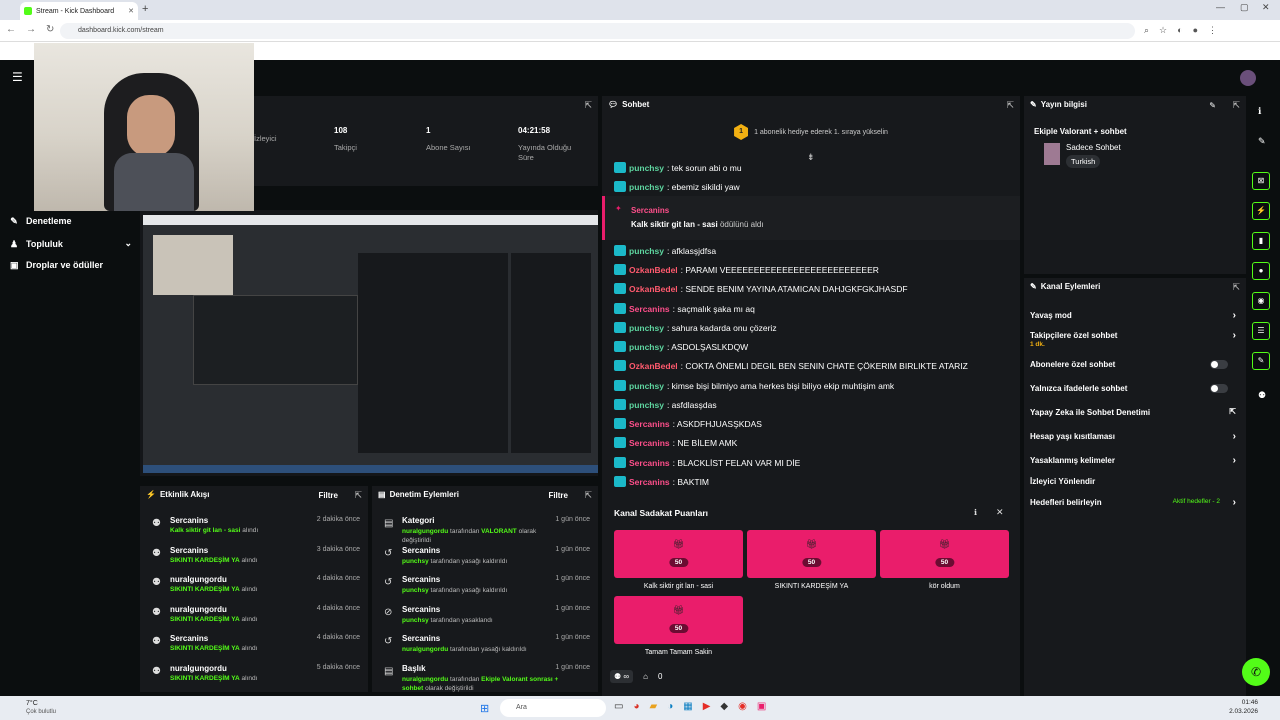 This screenshot has width=1280, height=720. What do you see at coordinates (742, 706) in the screenshot?
I see `app-icon: ◉` at bounding box center [742, 706].